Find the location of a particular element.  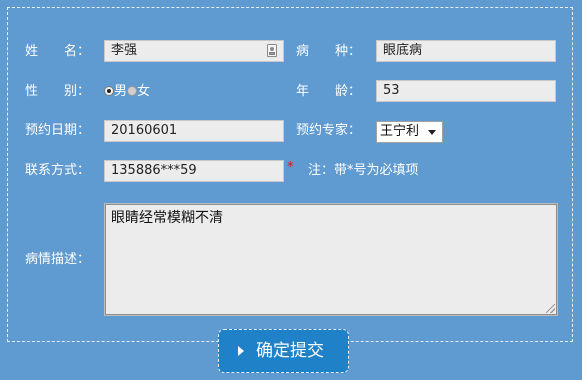

contact-field: 135886***59 is located at coordinates (194, 171).